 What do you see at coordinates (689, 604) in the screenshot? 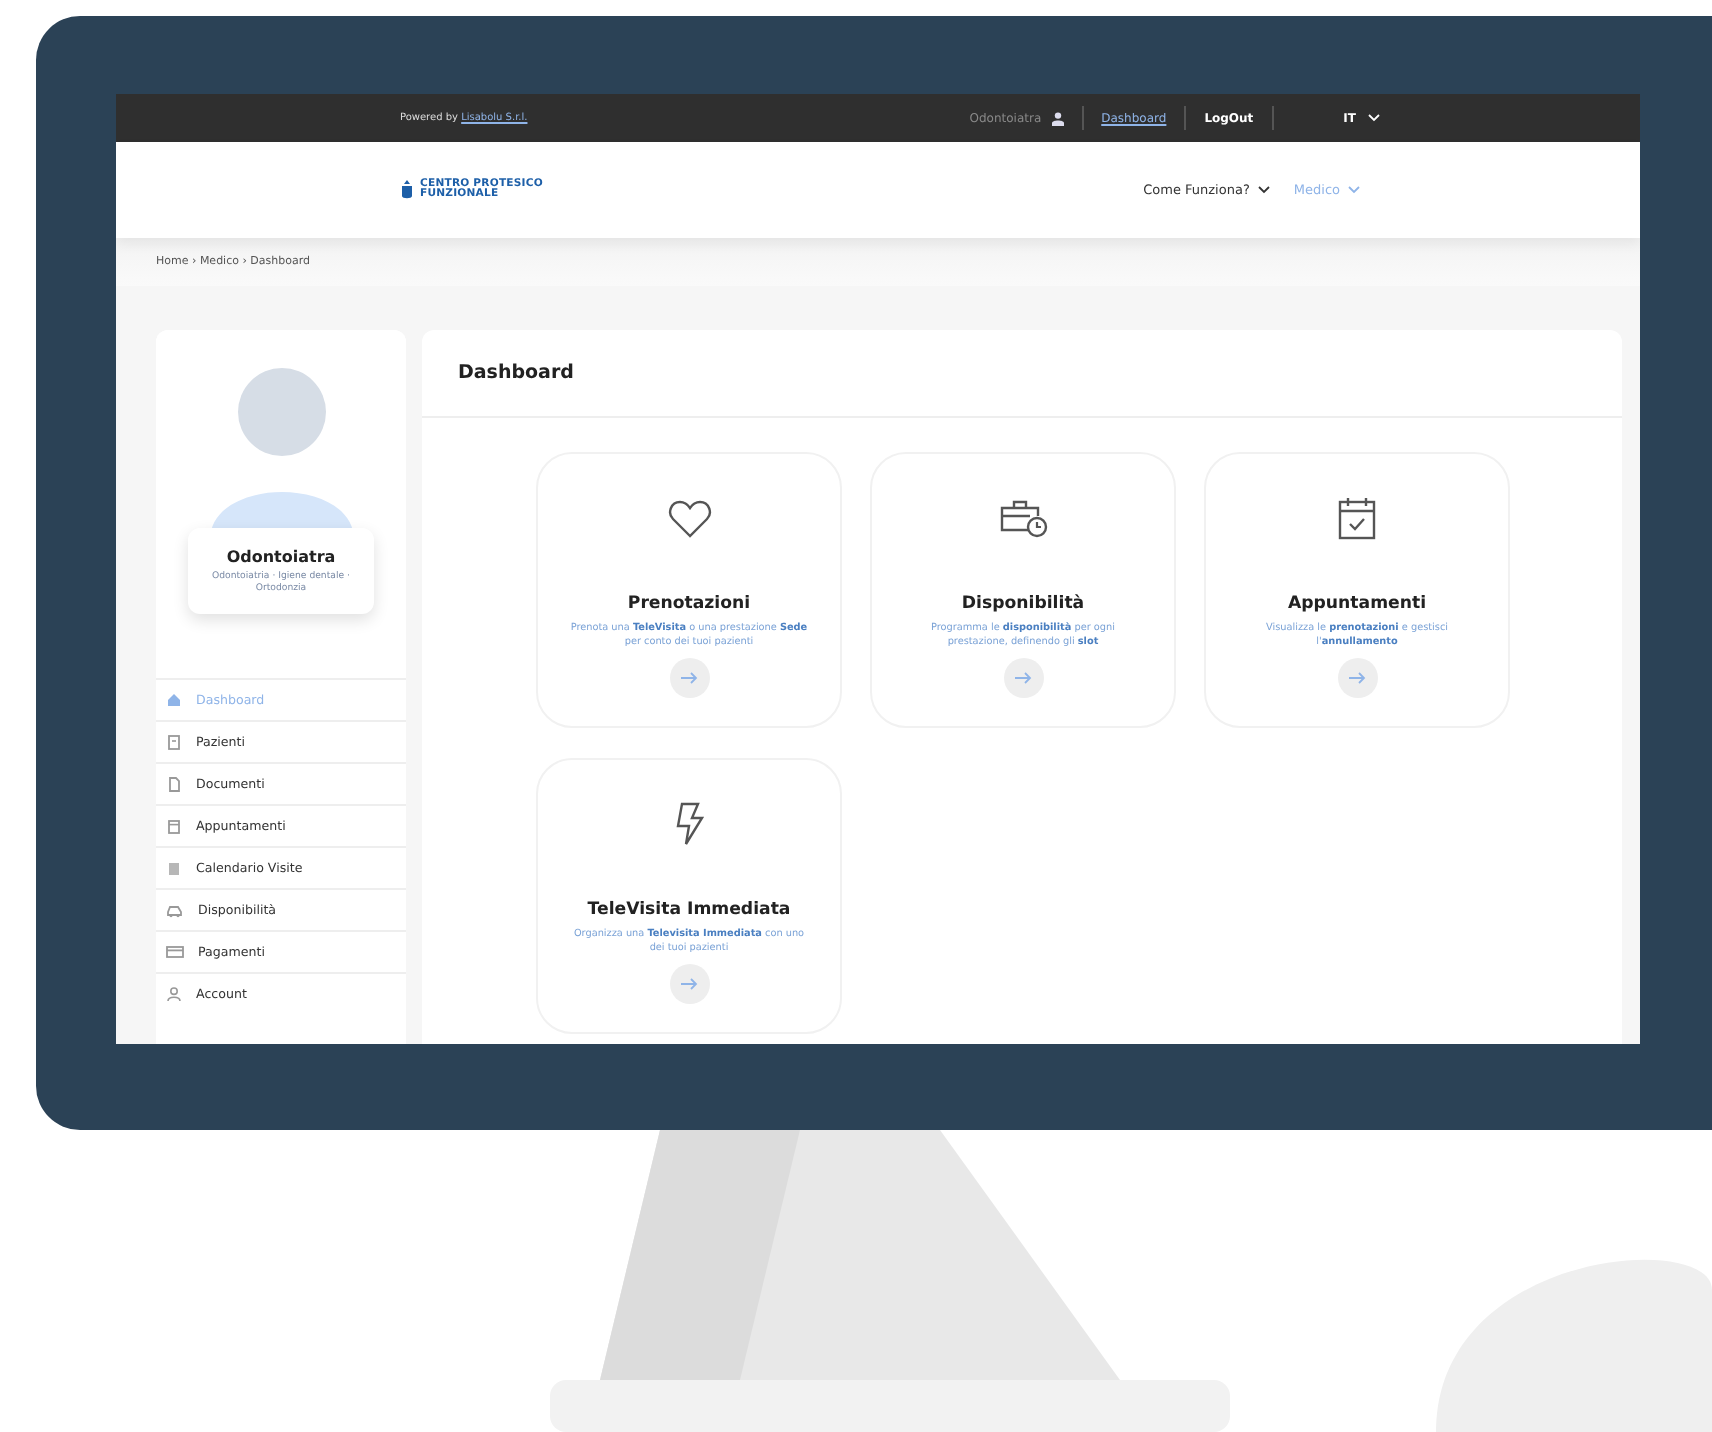
I see `card-title: Prenotazioni` at bounding box center [689, 604].